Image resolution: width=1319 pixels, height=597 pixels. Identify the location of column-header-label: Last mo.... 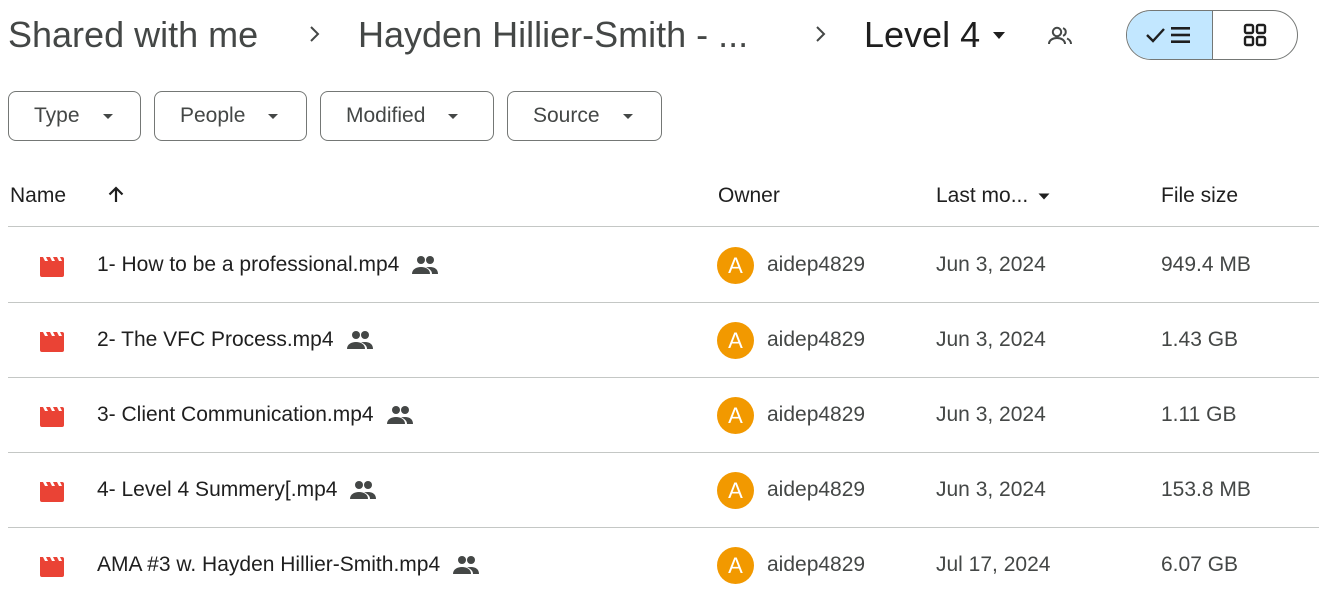
(982, 195).